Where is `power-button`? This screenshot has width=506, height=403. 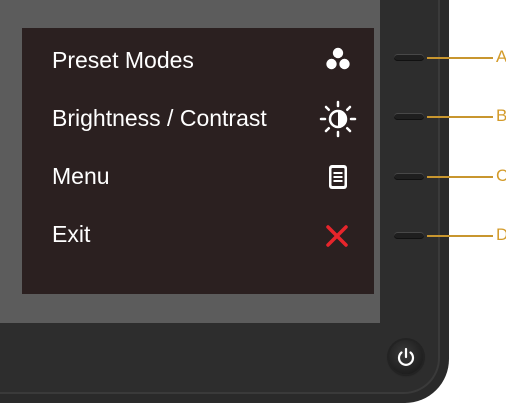
power-button is located at coordinates (406, 357).